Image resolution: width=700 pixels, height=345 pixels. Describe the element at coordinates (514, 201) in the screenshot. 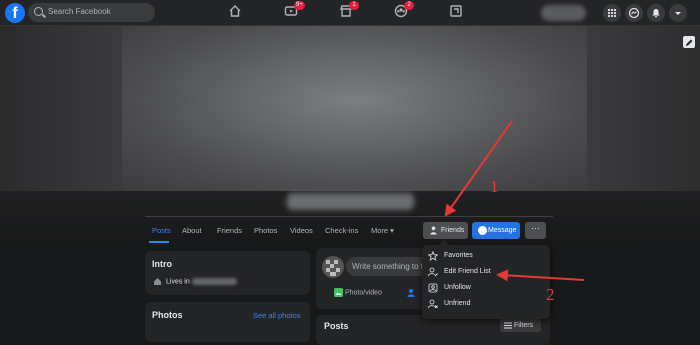

I see `annotation-arrows` at that location.